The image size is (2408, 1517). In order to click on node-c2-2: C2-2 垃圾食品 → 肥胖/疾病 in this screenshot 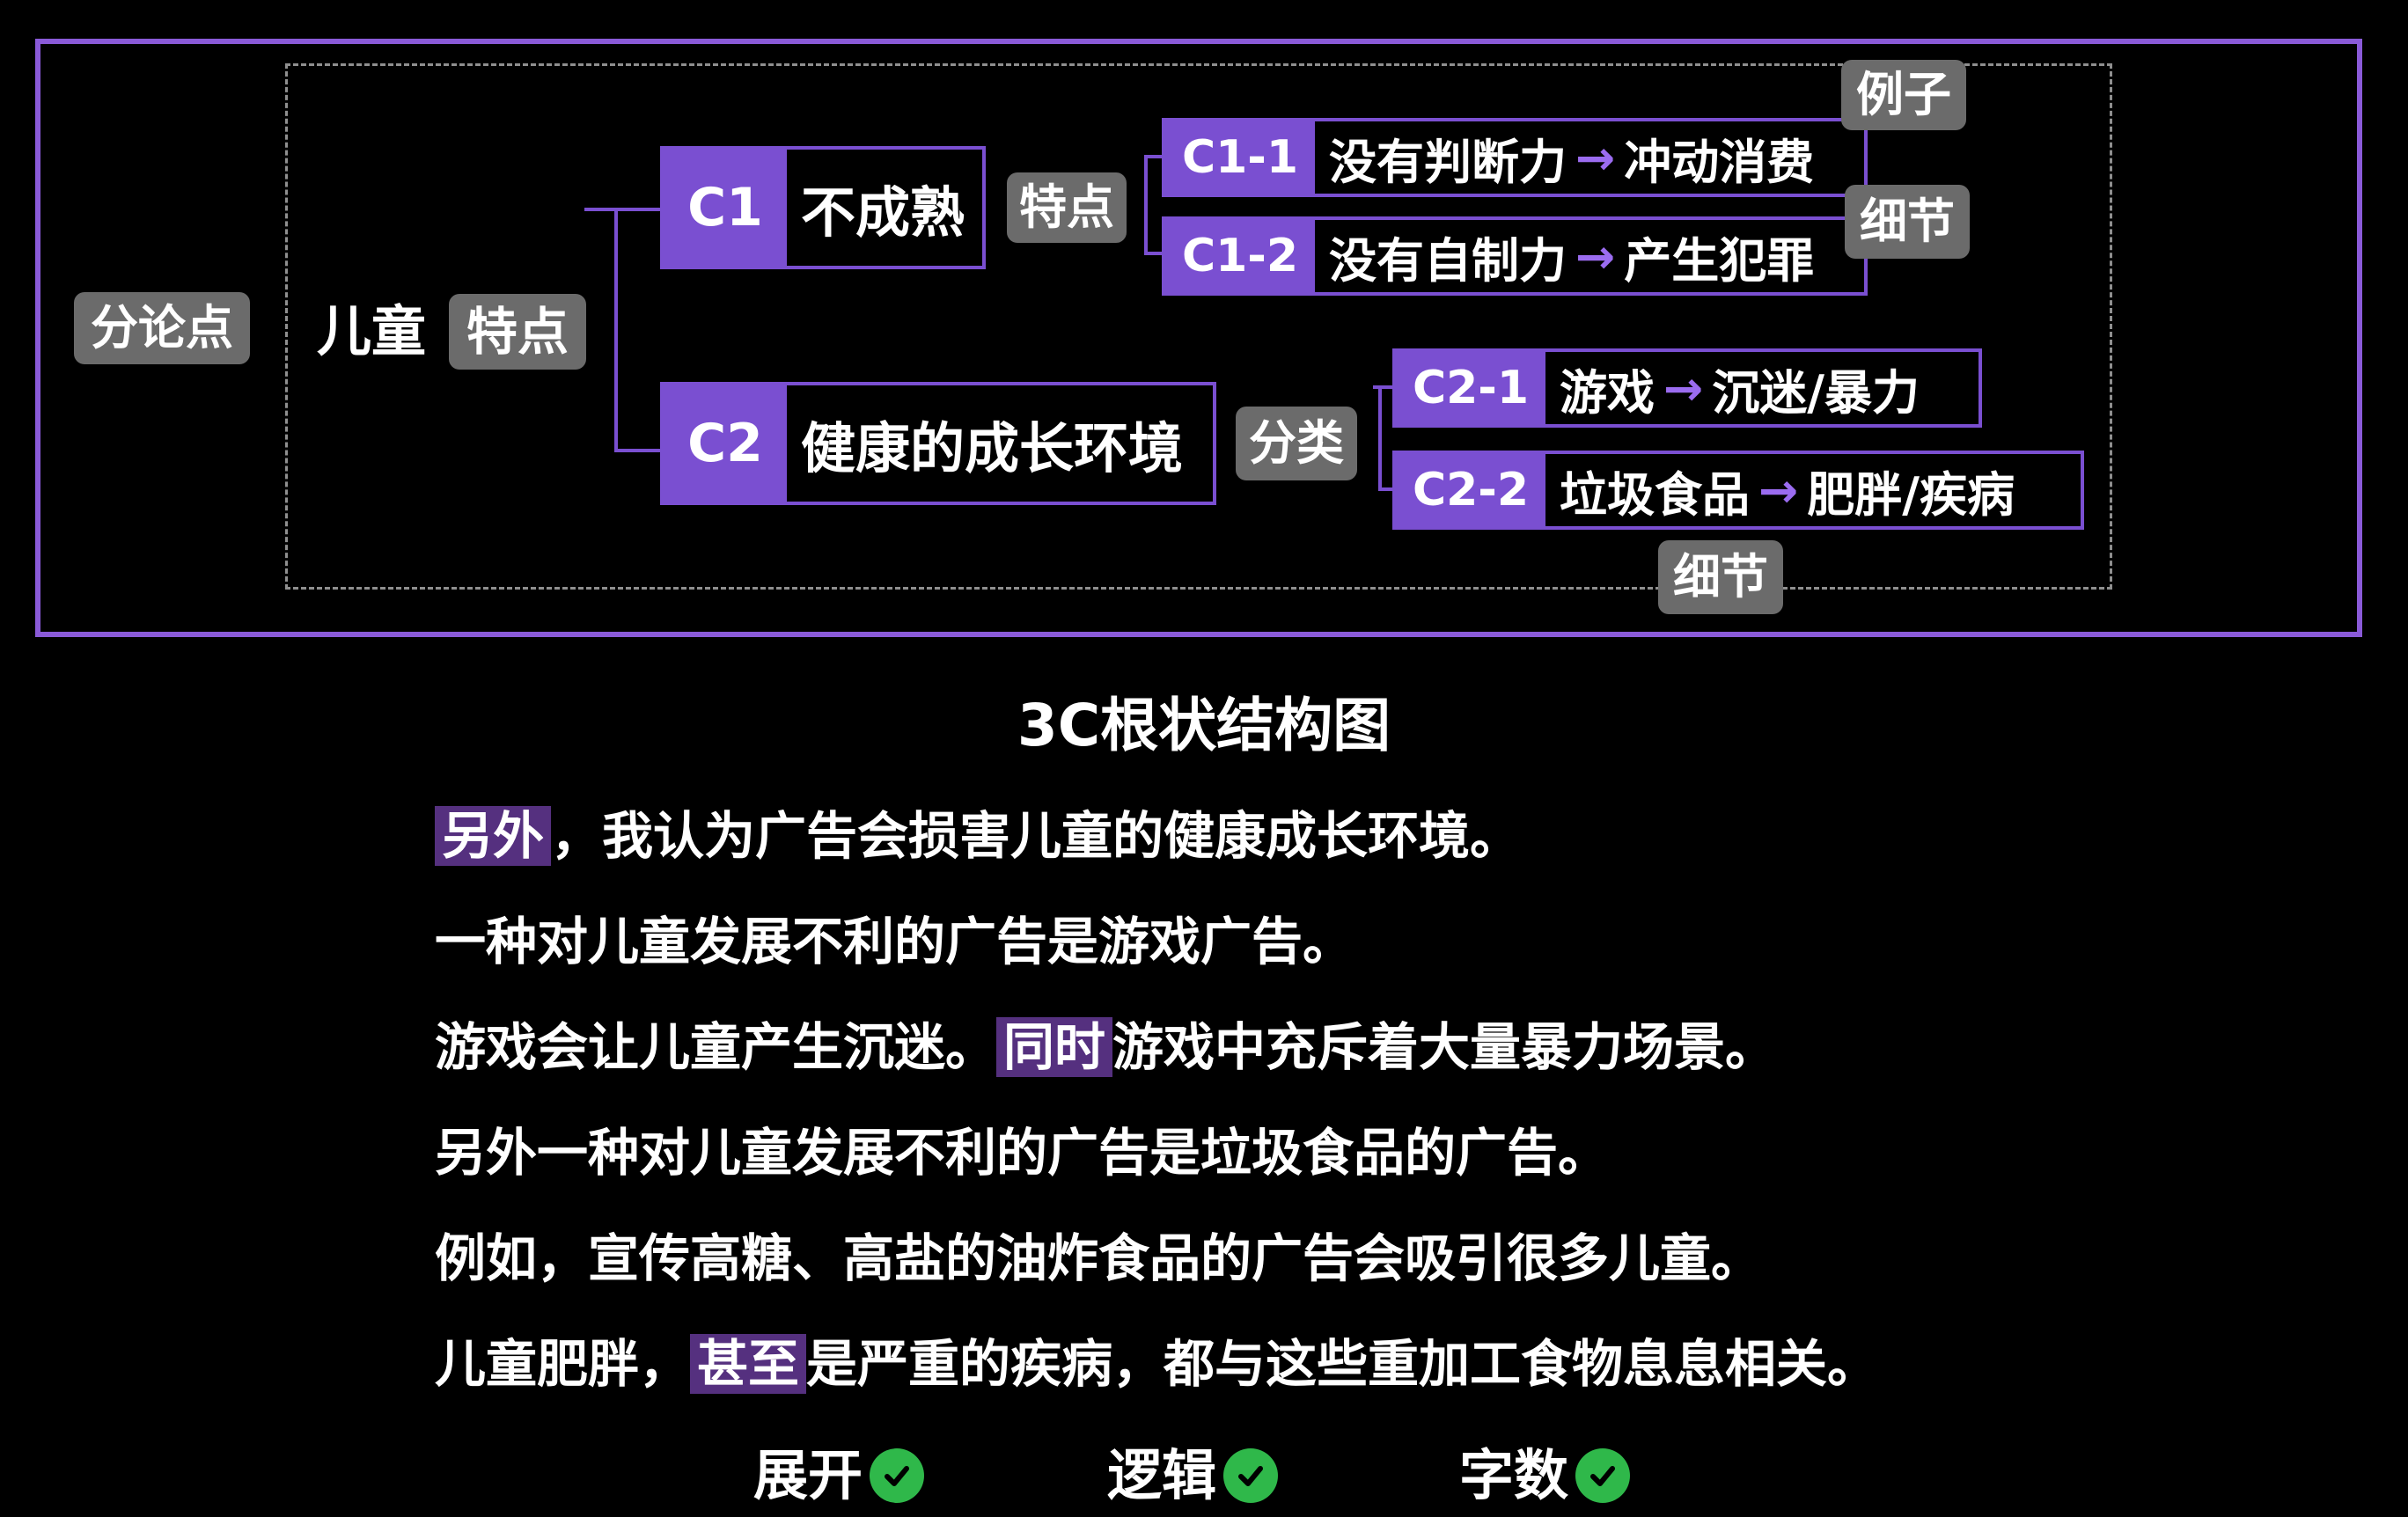, I will do `click(1738, 490)`.